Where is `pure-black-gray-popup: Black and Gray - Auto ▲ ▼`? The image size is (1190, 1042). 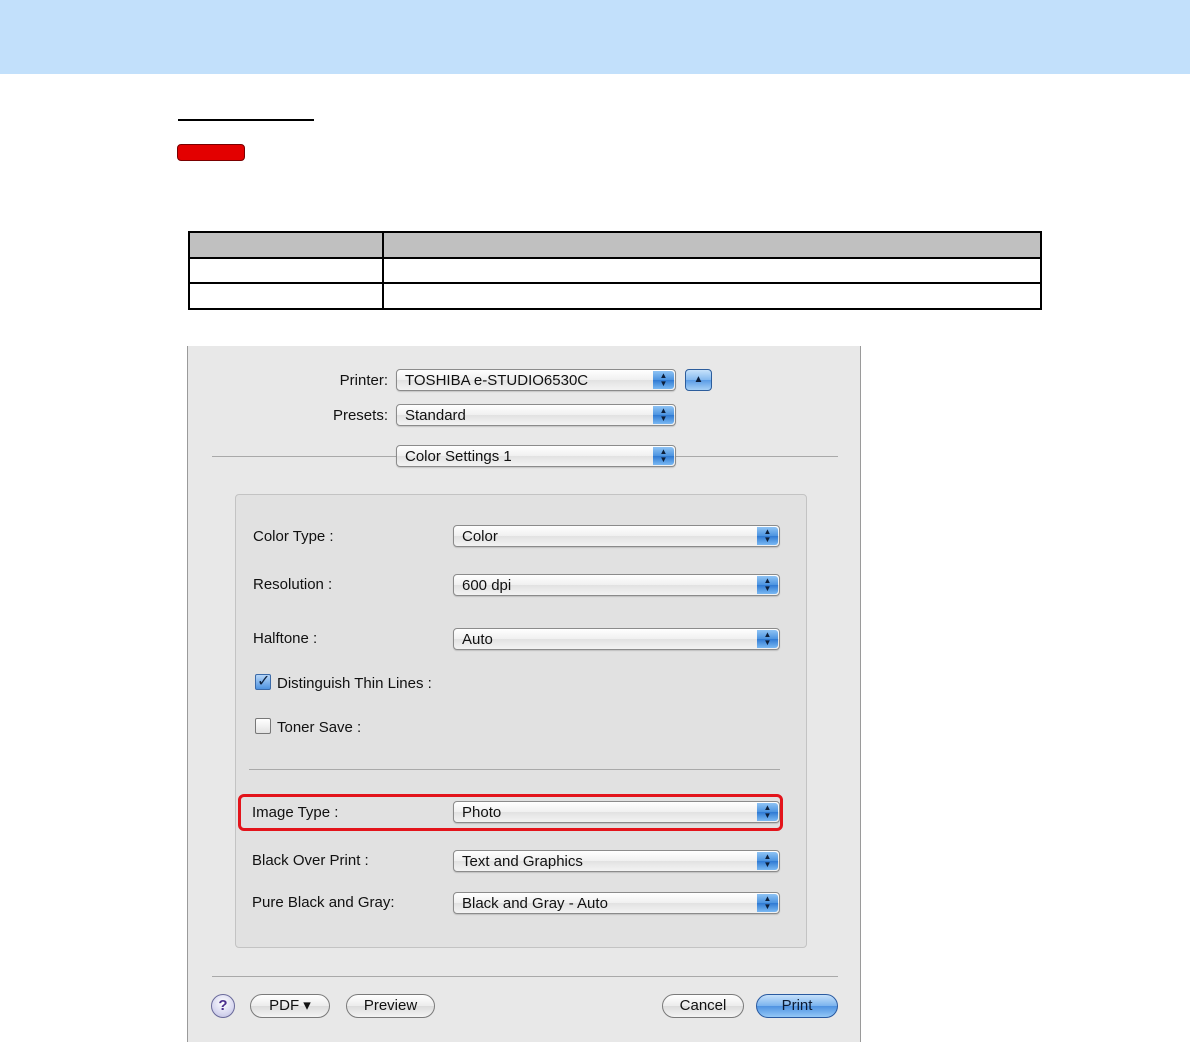
pure-black-gray-popup: Black and Gray - Auto ▲ ▼ is located at coordinates (616, 903).